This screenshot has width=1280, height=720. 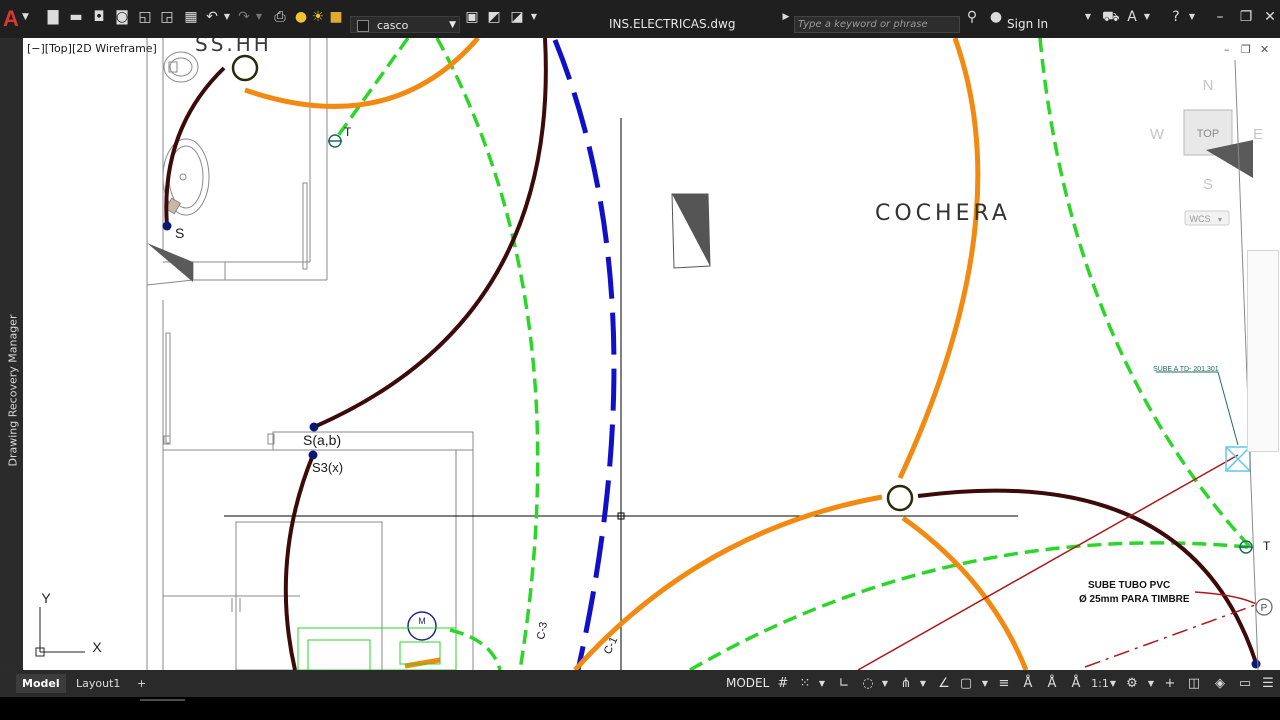 I want to click on isolate-objects-icon: ◫, so click(x=1194, y=684).